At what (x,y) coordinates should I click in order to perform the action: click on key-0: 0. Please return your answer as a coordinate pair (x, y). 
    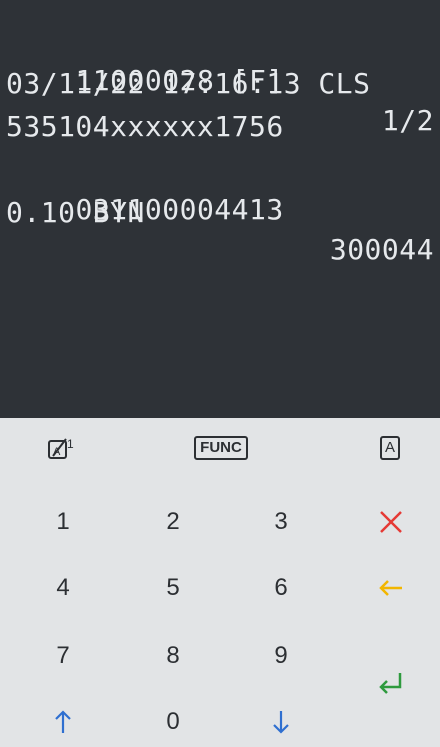
    Looking at the image, I should click on (173, 722).